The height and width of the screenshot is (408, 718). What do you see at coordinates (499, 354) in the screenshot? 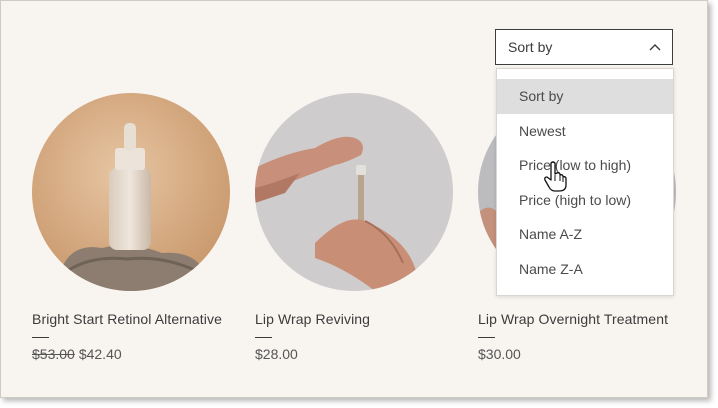
I see `price: $30.00` at bounding box center [499, 354].